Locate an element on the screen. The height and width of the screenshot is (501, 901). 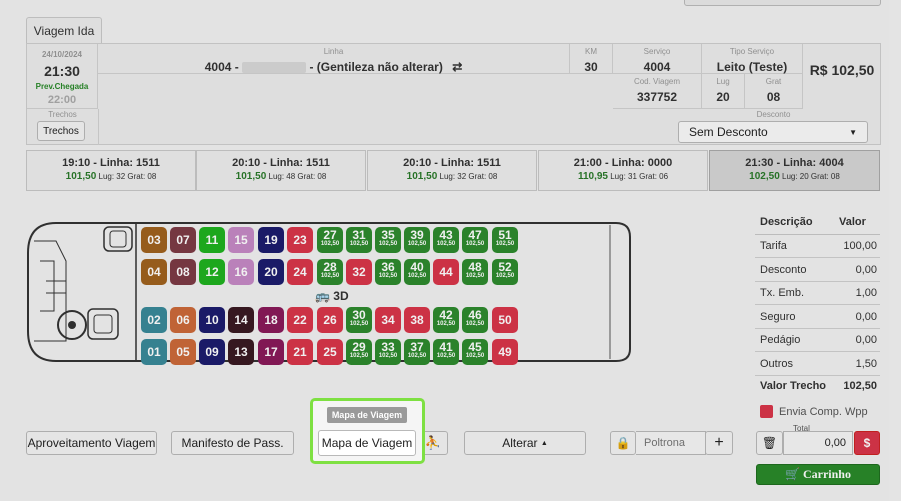
mapa-viagem-button: Mapa de Viagem is located at coordinates (367, 443).